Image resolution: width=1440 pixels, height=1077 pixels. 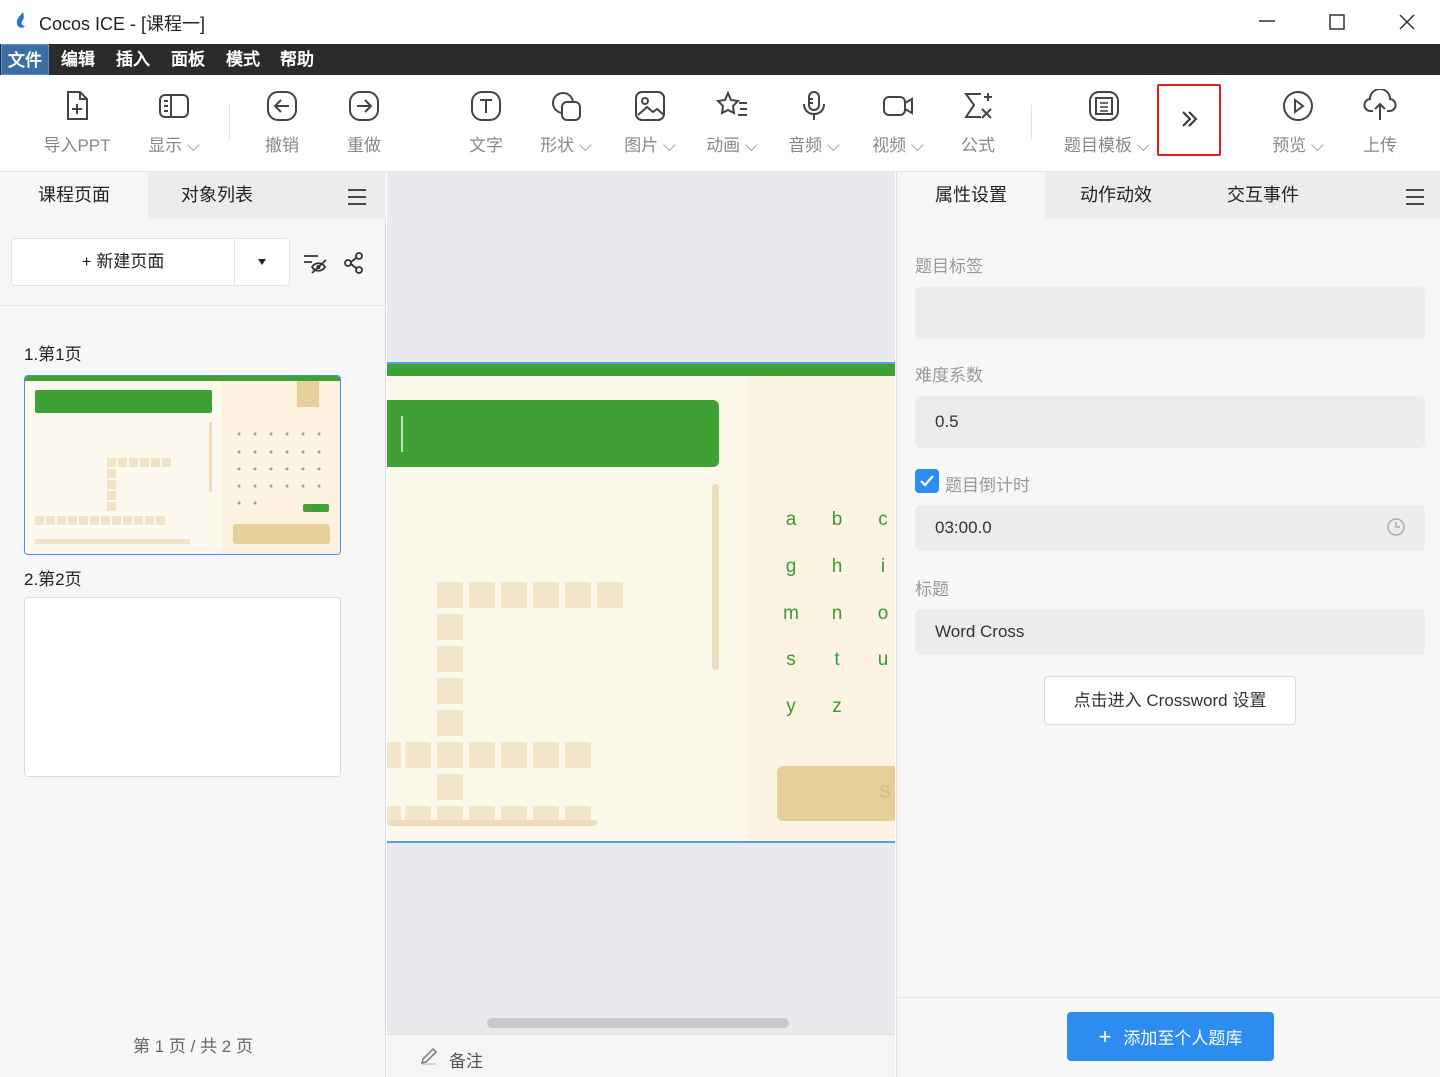 I want to click on letter-tile: g, so click(x=791, y=567).